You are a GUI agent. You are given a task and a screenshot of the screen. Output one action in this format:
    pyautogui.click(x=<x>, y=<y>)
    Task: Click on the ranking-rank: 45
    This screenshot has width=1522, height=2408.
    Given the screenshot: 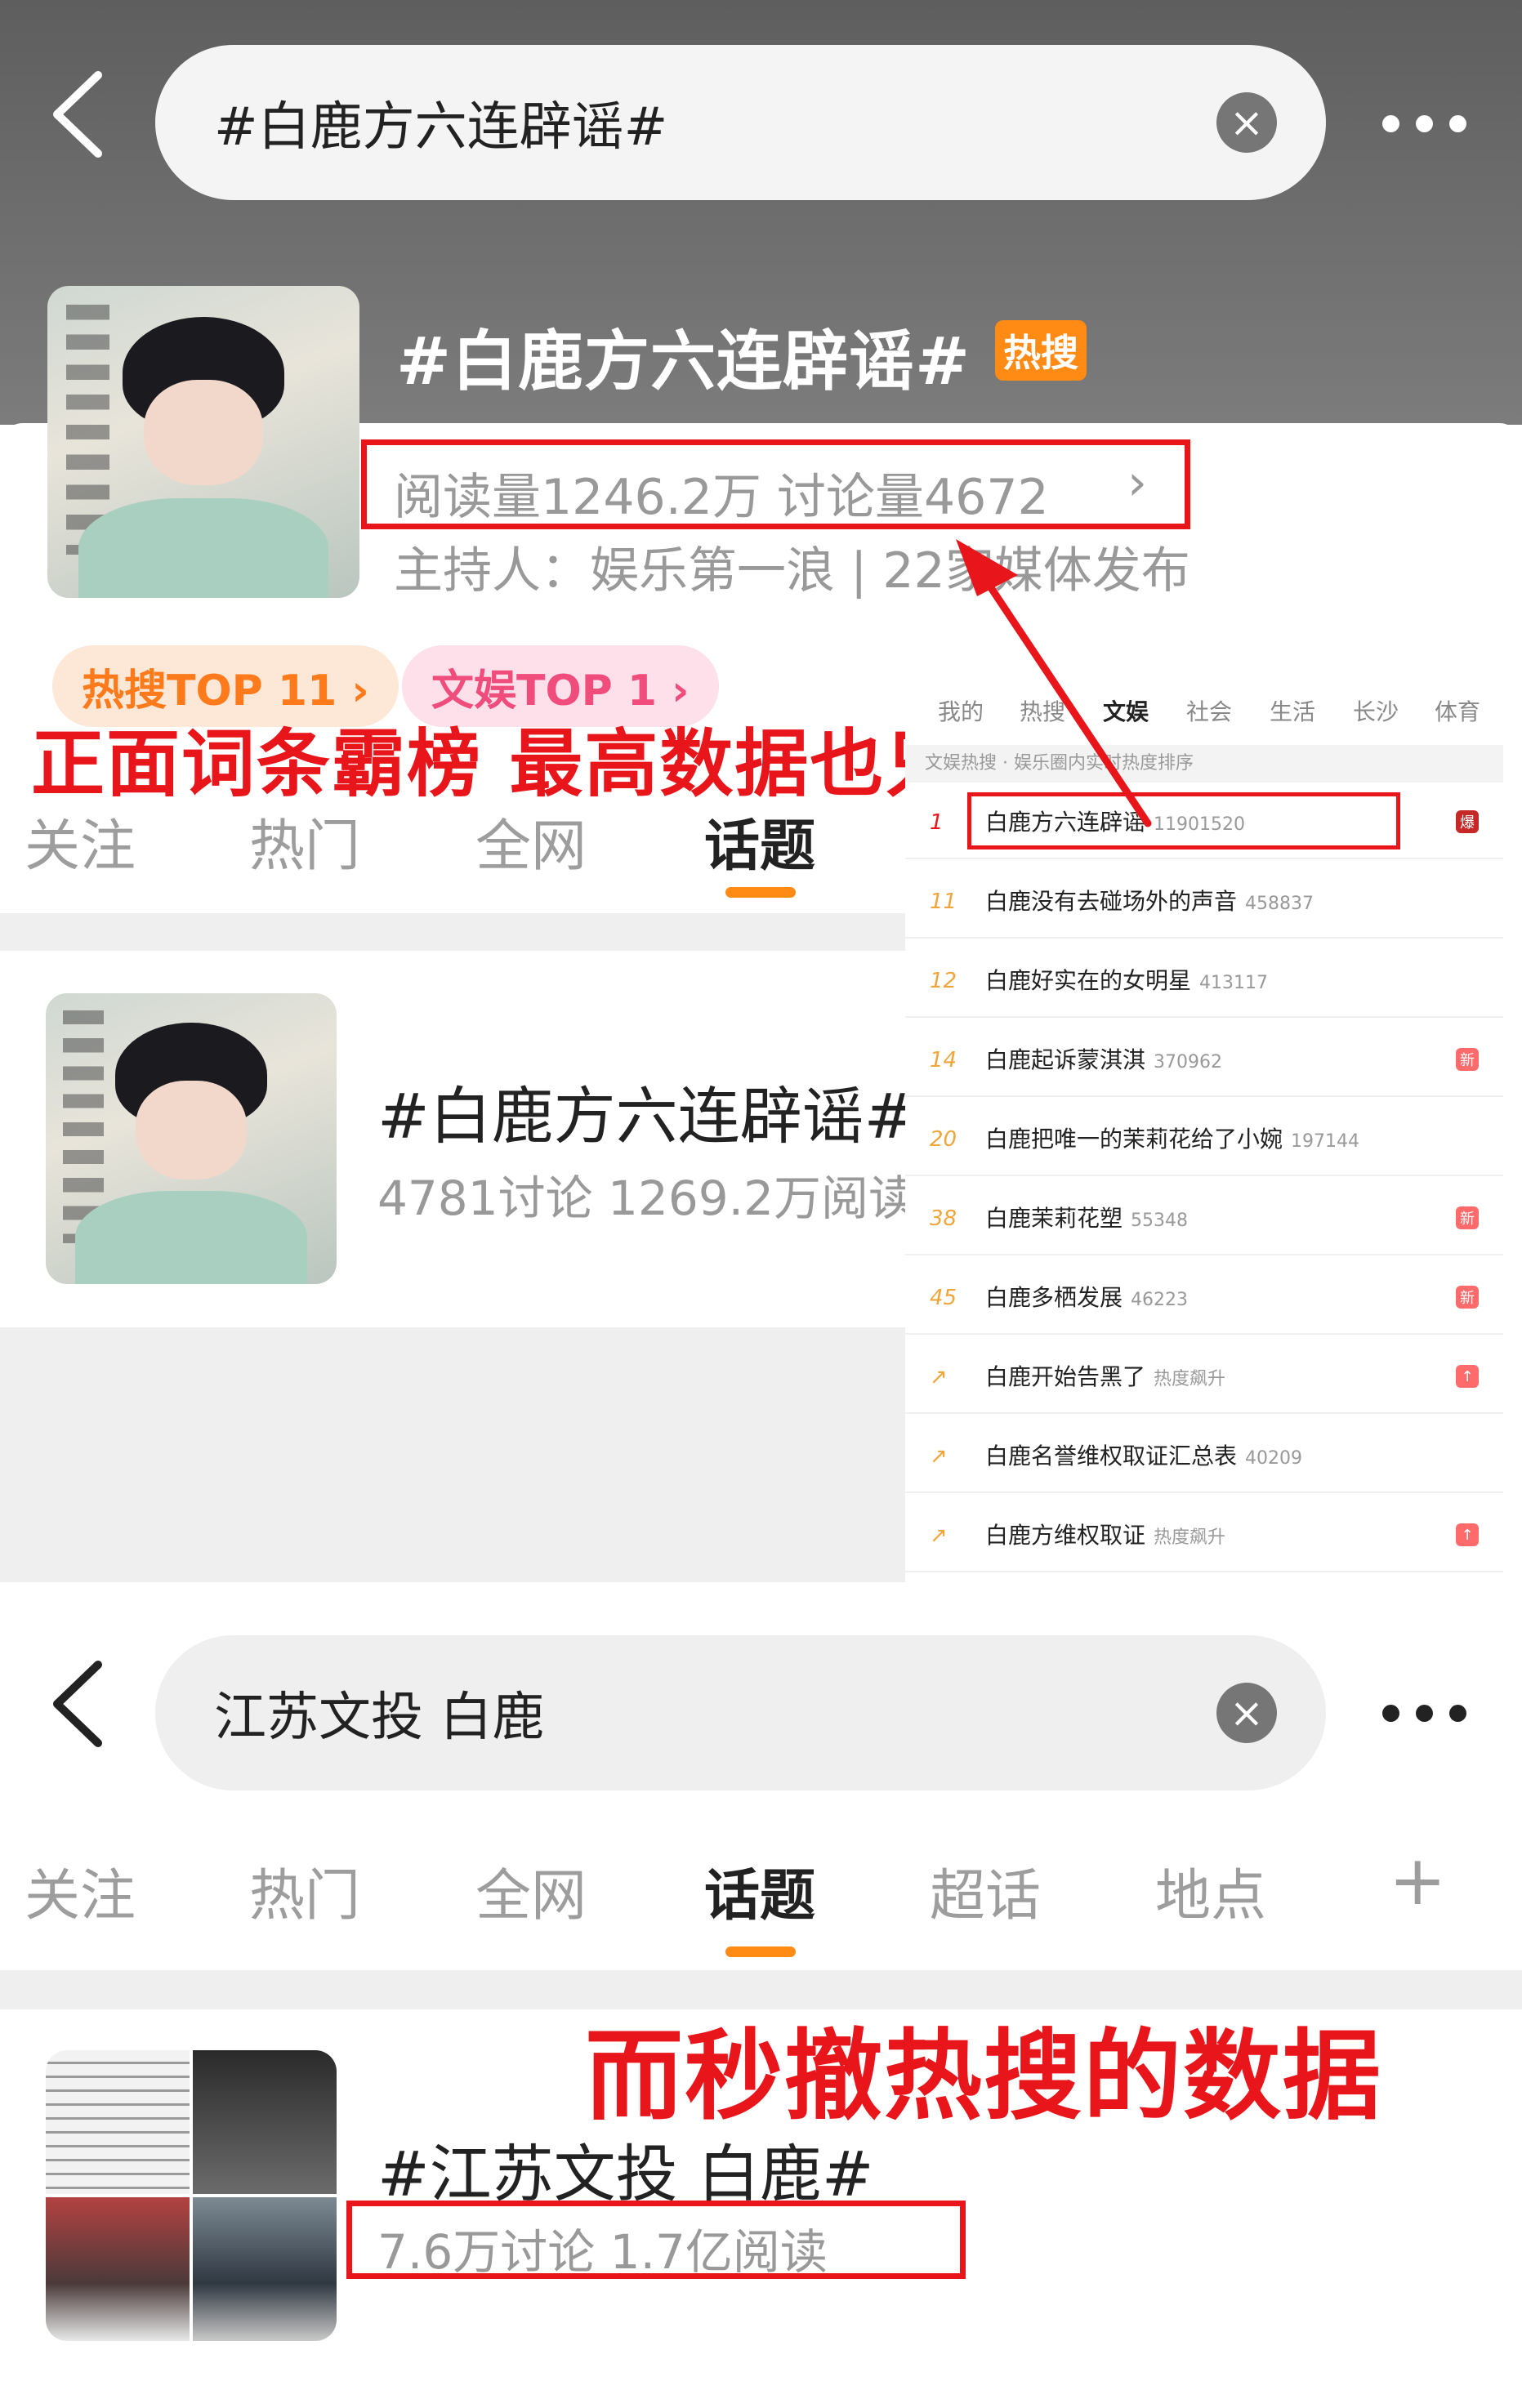 What is the action you would take?
    pyautogui.click(x=943, y=1298)
    